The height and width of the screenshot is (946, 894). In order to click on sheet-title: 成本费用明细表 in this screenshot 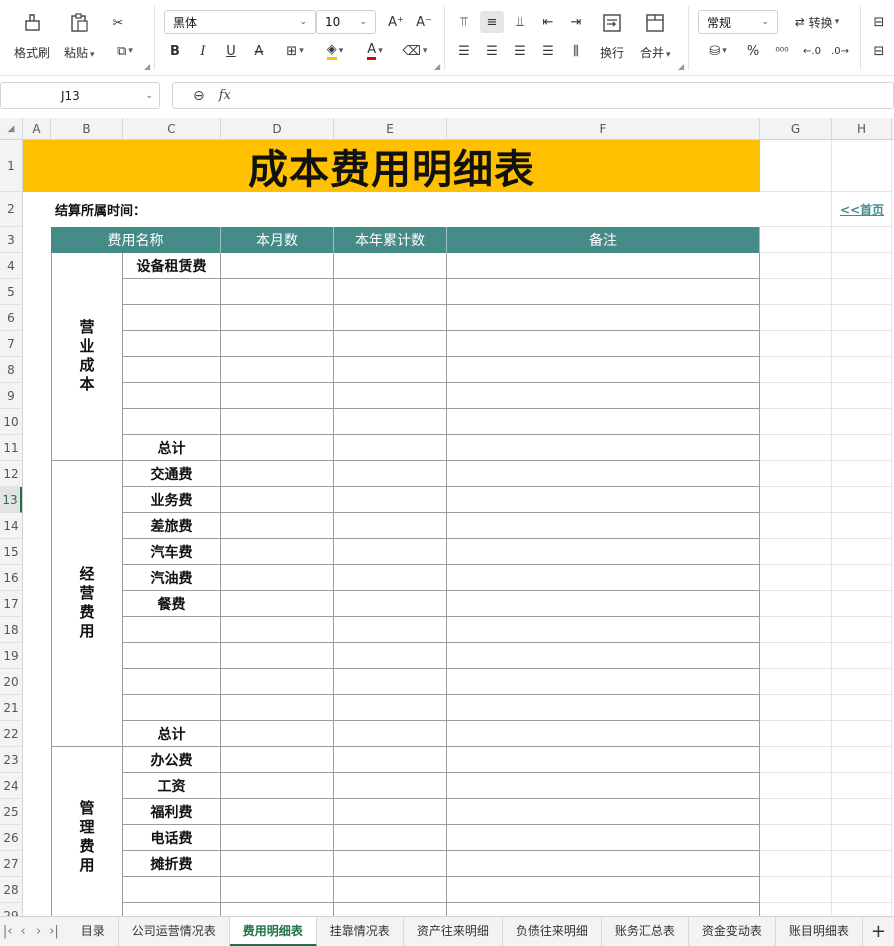, I will do `click(391, 166)`.